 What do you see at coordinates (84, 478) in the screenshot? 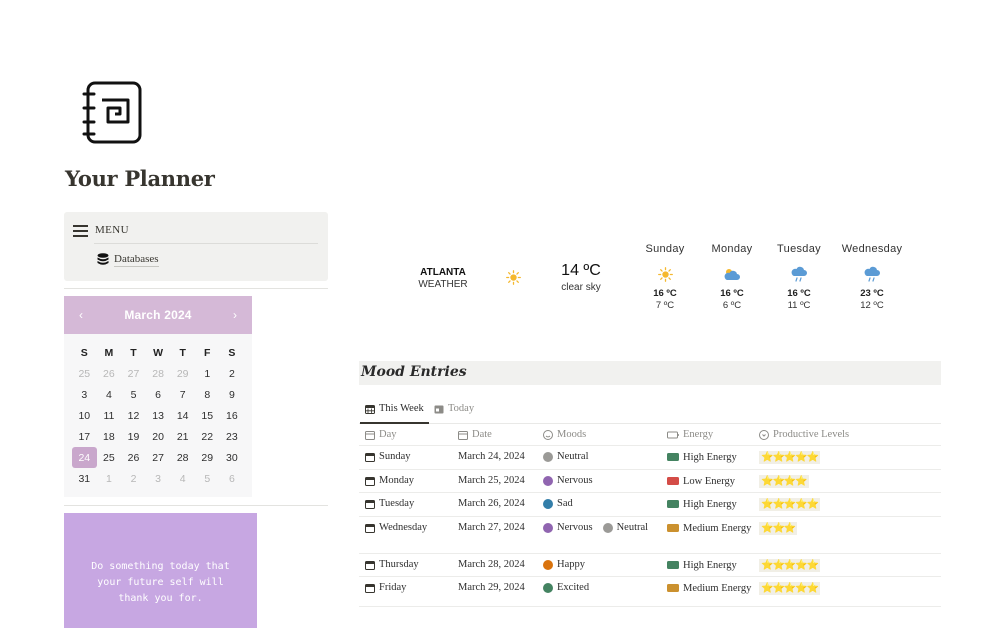
I see `calendar-day: 31` at bounding box center [84, 478].